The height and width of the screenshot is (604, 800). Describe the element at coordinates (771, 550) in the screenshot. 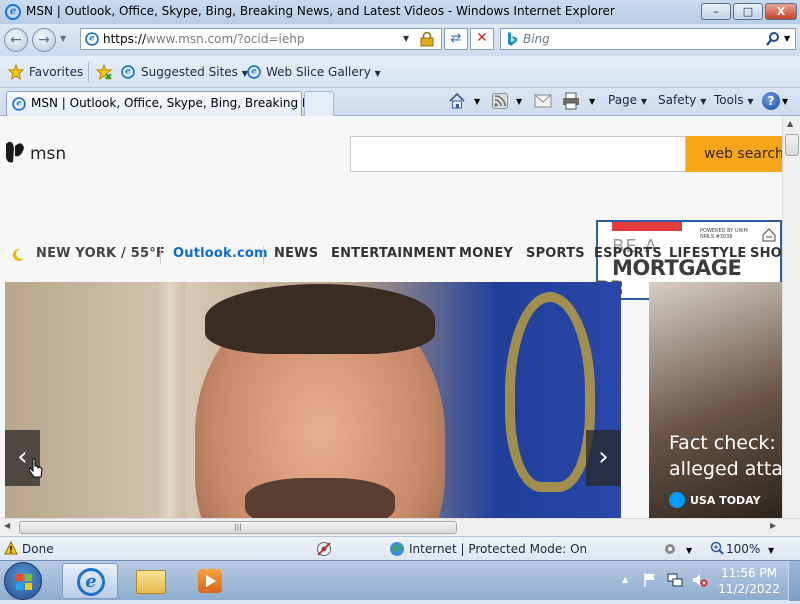

I see `zoom-dropdown-icon: ▼` at that location.